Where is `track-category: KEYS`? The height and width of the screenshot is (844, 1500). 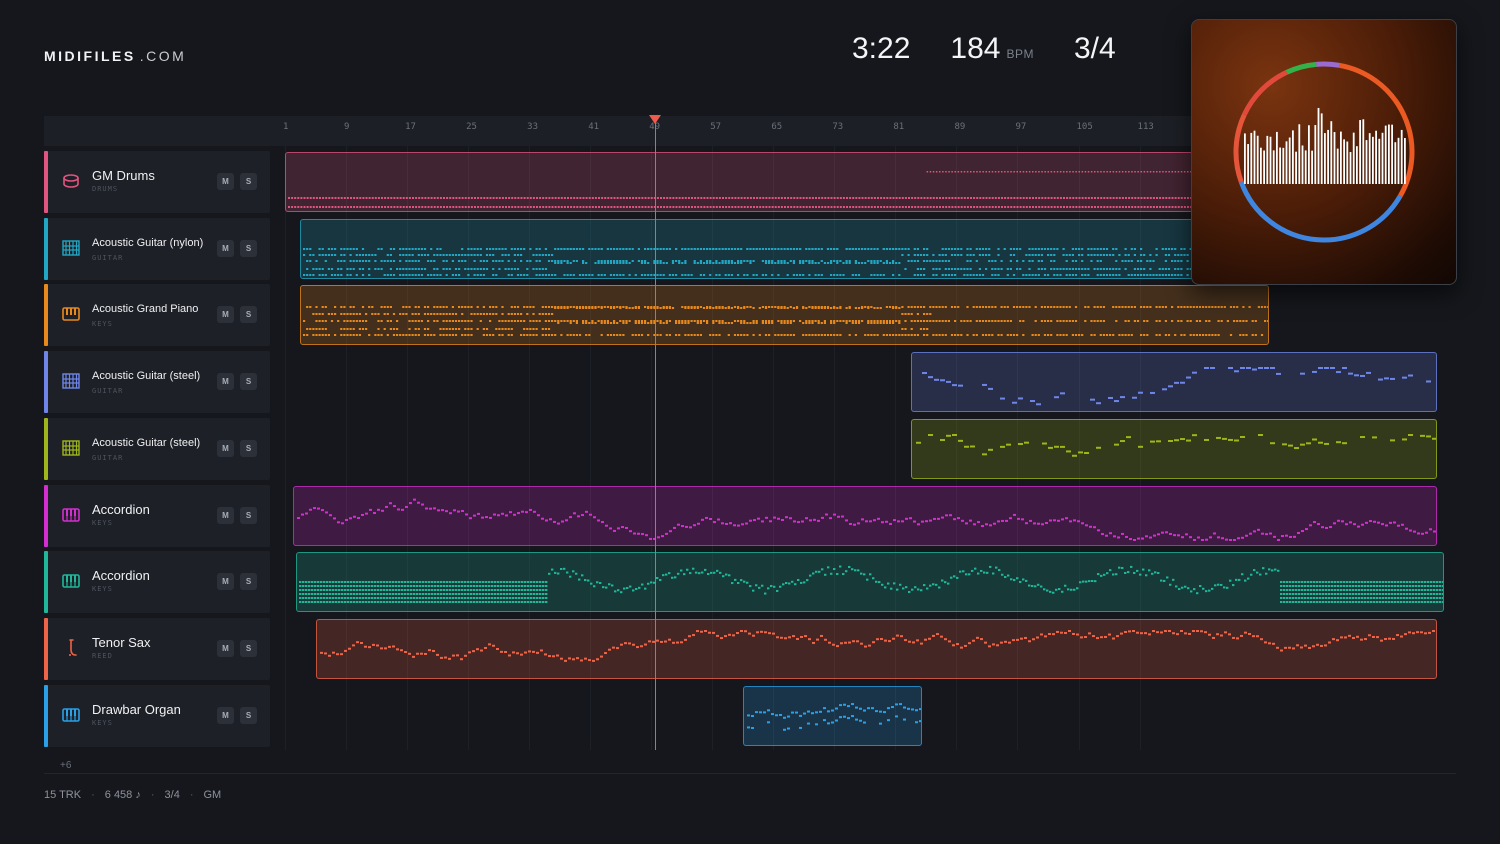 track-category: KEYS is located at coordinates (102, 324).